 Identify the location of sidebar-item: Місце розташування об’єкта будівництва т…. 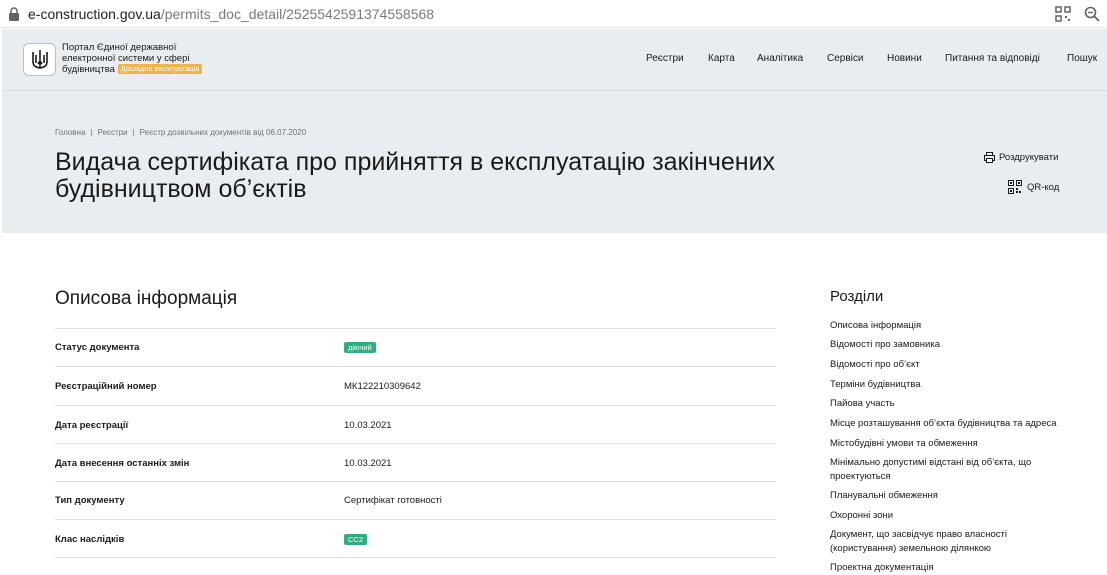
(955, 424).